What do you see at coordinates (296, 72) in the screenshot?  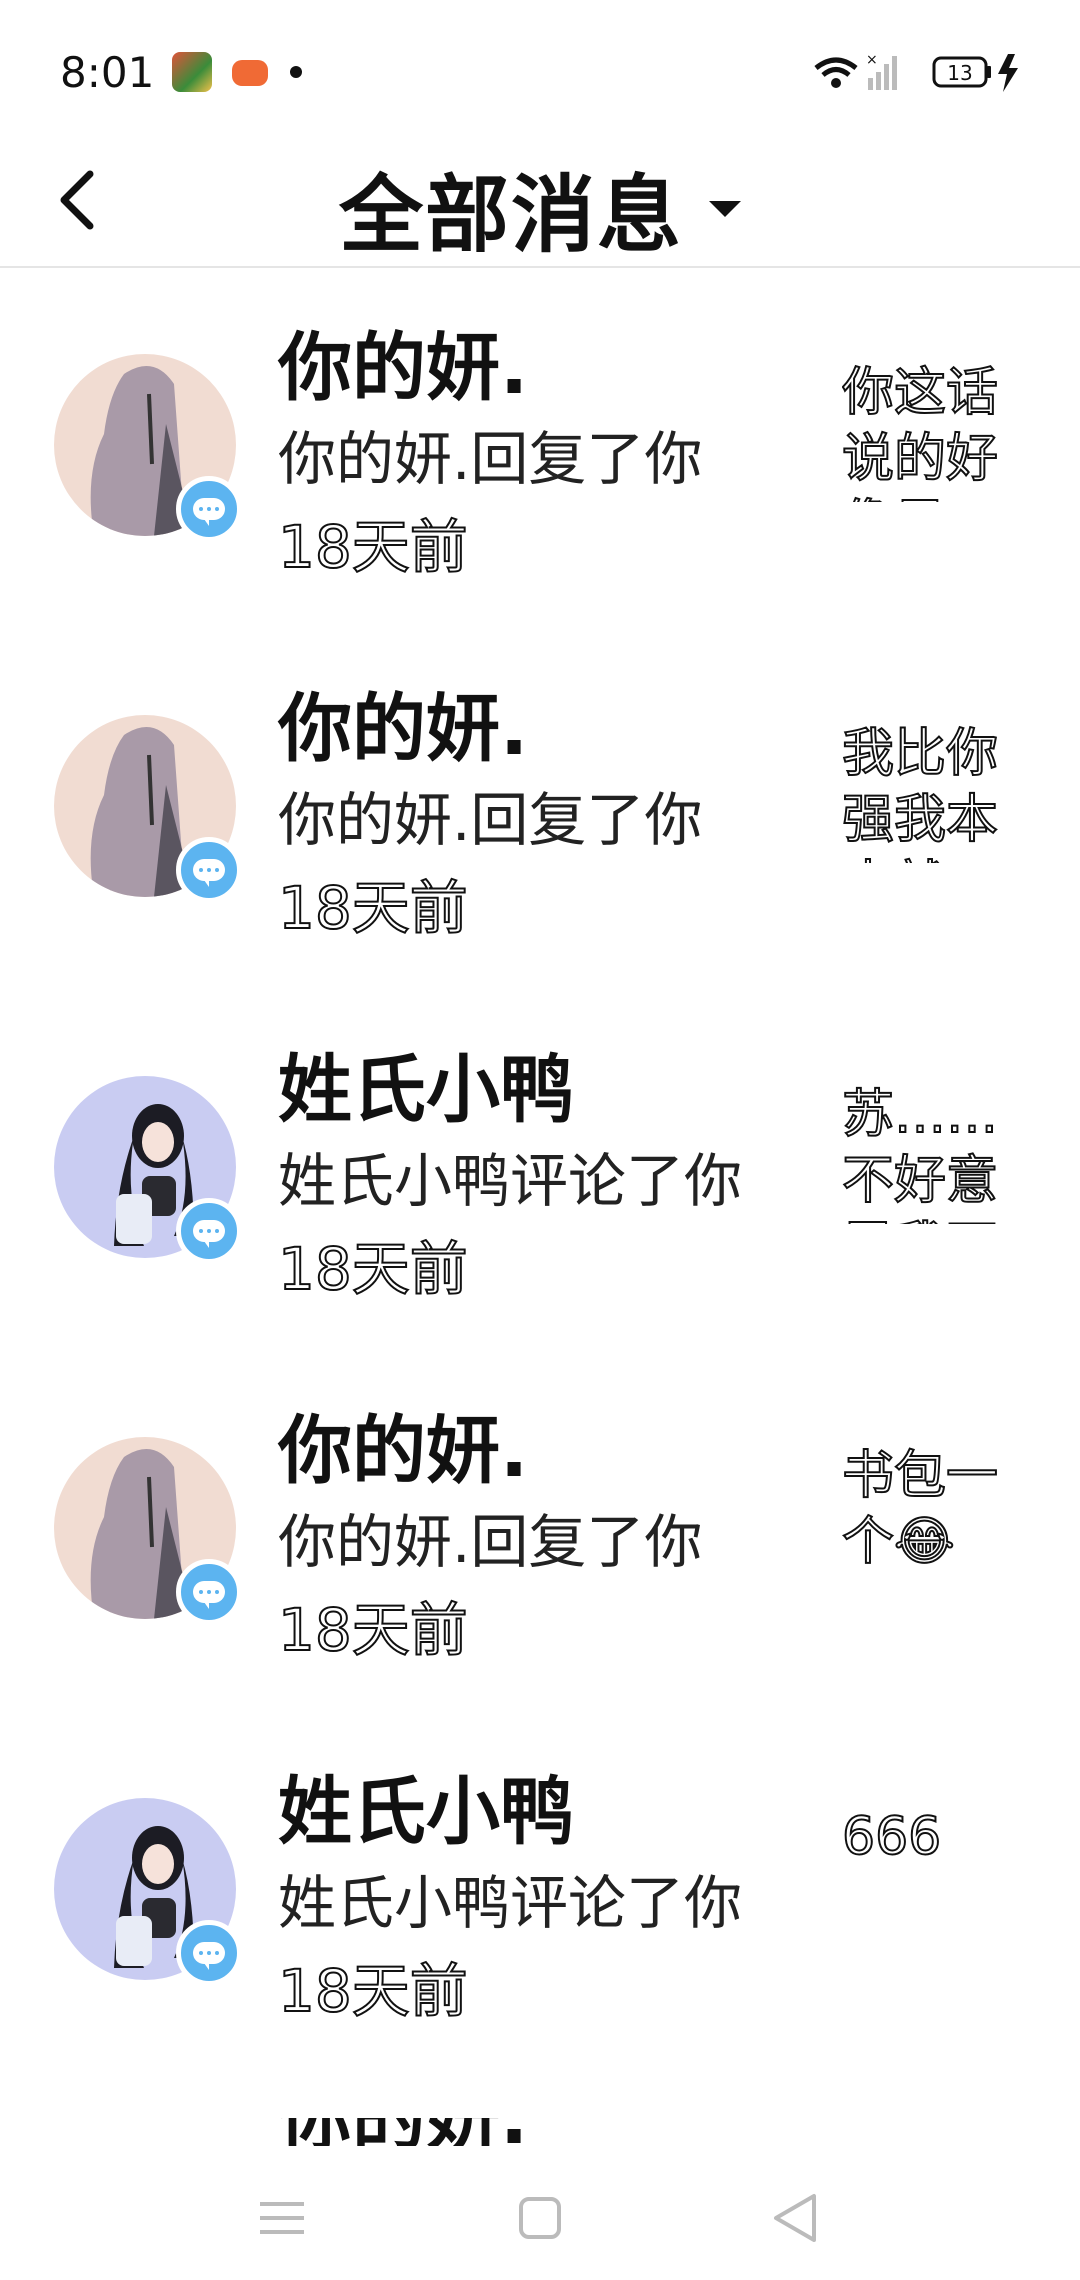 I see `notification-dot` at bounding box center [296, 72].